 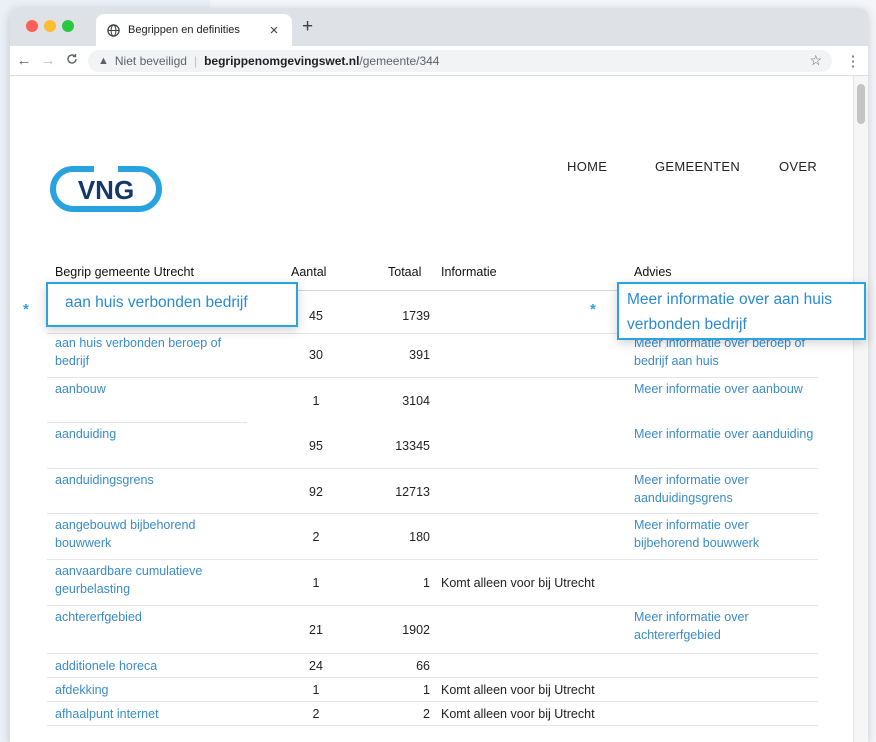 What do you see at coordinates (419, 355) in the screenshot?
I see `totaal-value: 391` at bounding box center [419, 355].